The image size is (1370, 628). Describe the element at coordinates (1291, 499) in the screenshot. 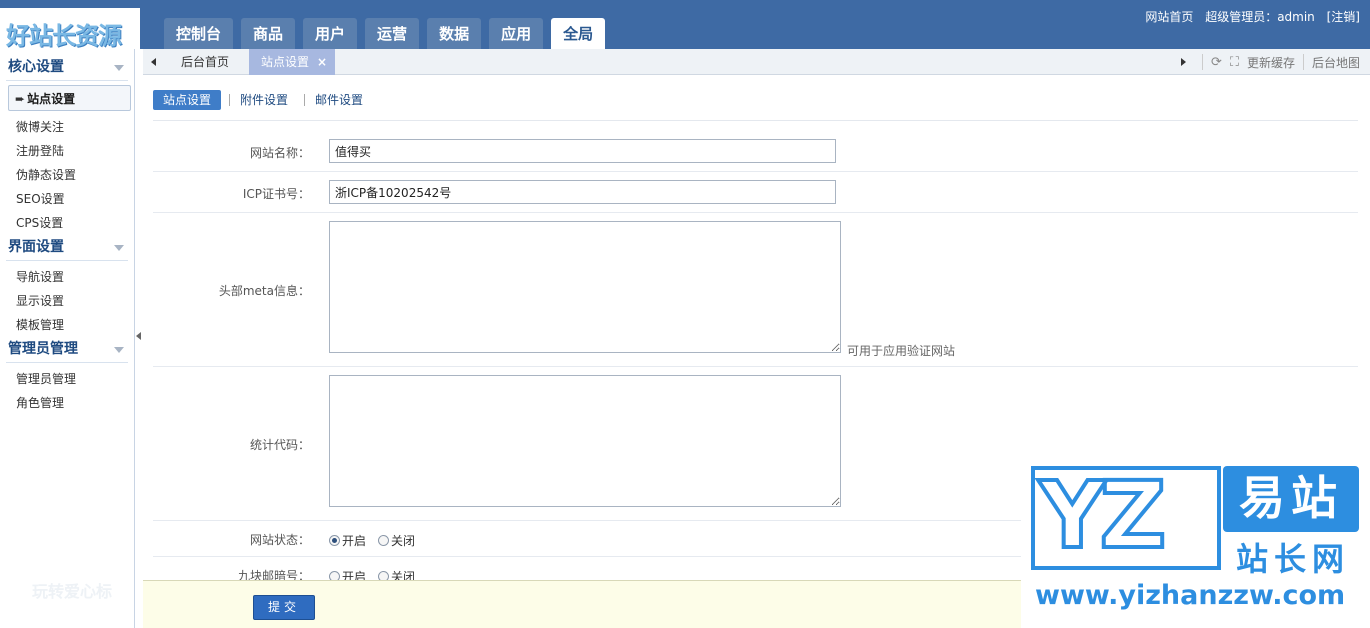

I see `watermark-yi-badge: 易站` at that location.